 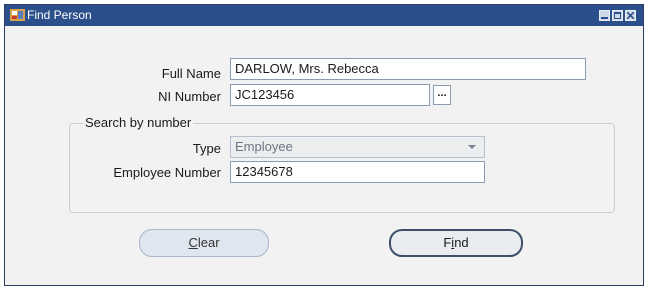 What do you see at coordinates (408, 69) in the screenshot?
I see `full-name-field: DARLOW, Mrs. Rebecca` at bounding box center [408, 69].